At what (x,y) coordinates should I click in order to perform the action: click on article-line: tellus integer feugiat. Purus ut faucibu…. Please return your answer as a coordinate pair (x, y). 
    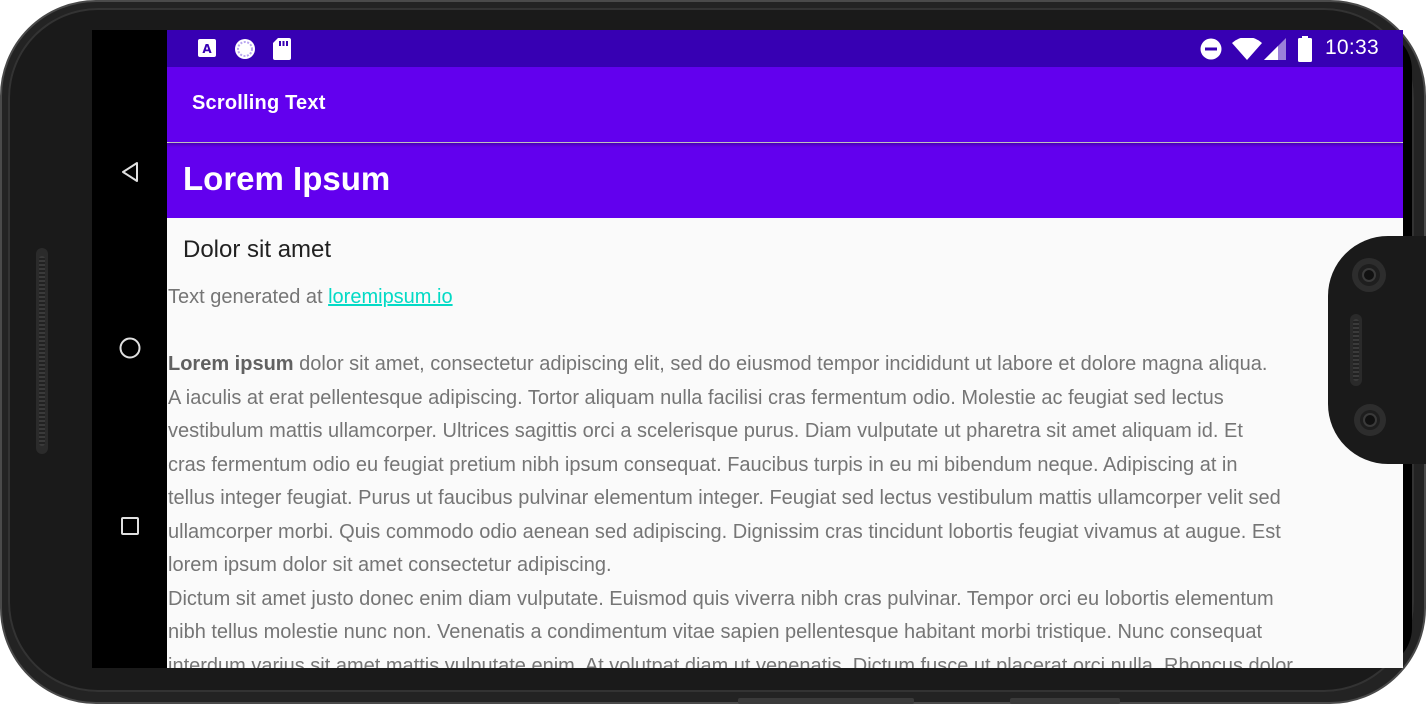
    Looking at the image, I should click on (724, 498).